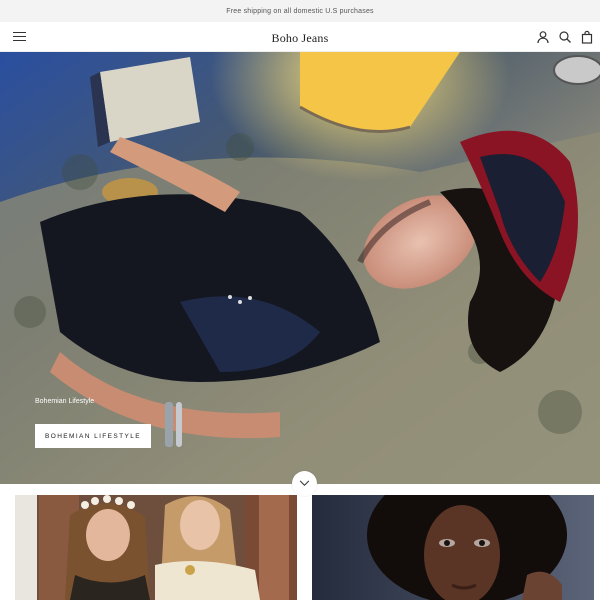 The width and height of the screenshot is (600, 600). I want to click on collection-card-right, so click(453, 547).